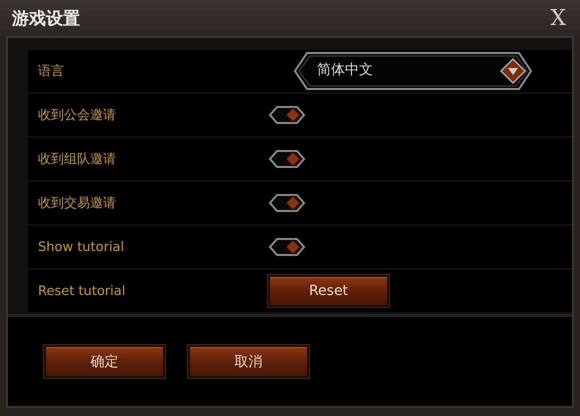 This screenshot has width=580, height=416. What do you see at coordinates (328, 291) in the screenshot?
I see `reset-button: Reset` at bounding box center [328, 291].